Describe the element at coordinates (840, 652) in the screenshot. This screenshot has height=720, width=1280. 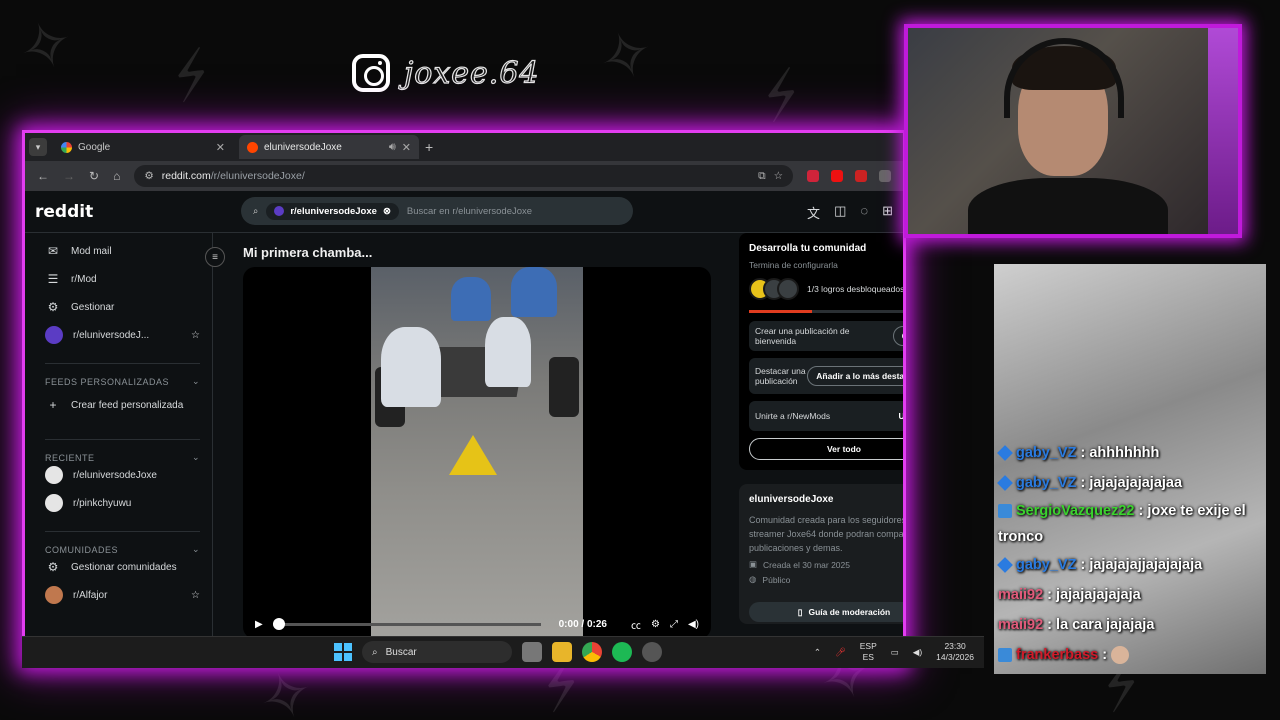
I see `microphone-icon: 🎤︎` at that location.